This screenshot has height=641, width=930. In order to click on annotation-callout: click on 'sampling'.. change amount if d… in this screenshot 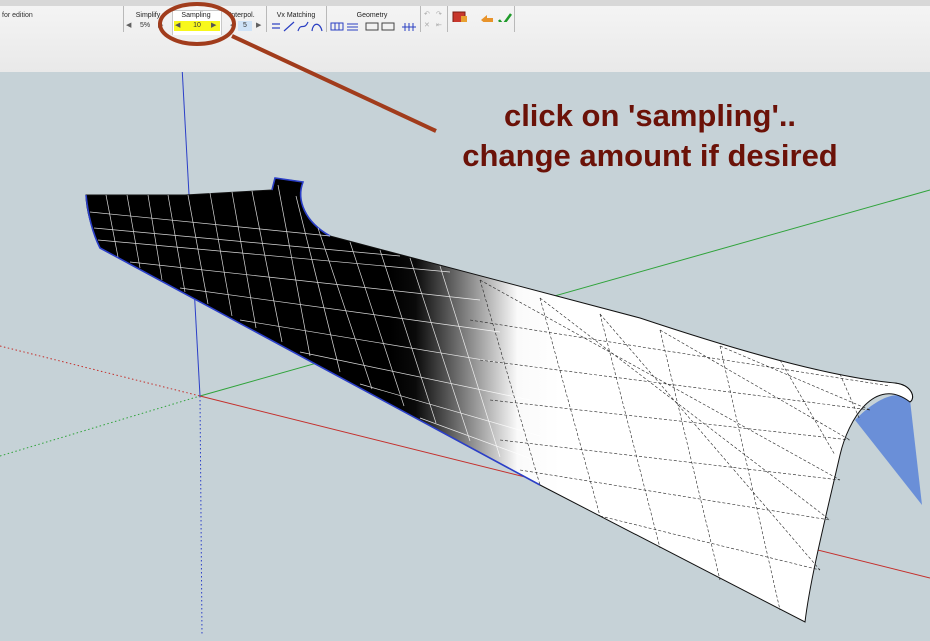, I will do `click(650, 136)`.